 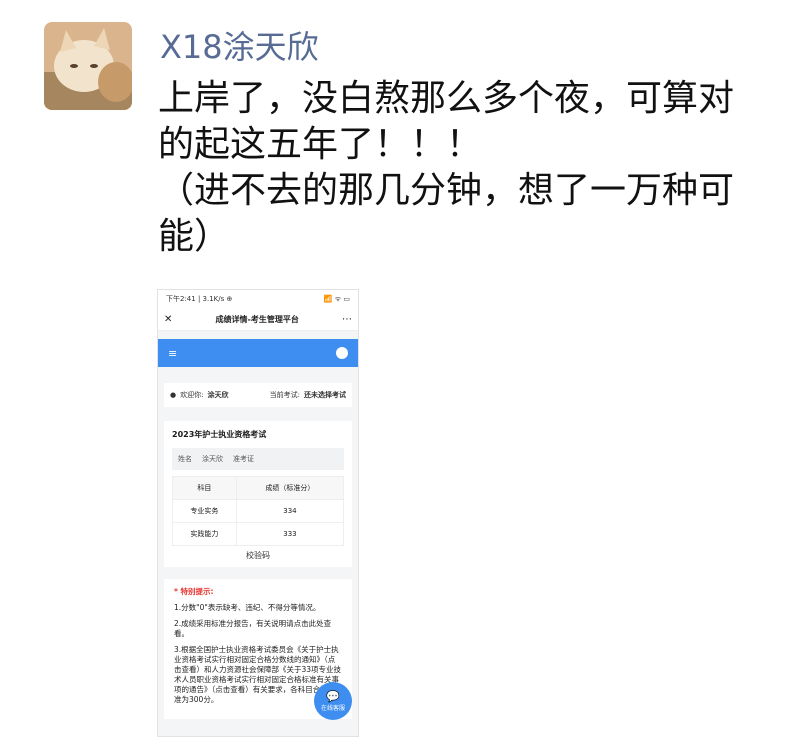 I want to click on avatar, so click(x=88, y=66).